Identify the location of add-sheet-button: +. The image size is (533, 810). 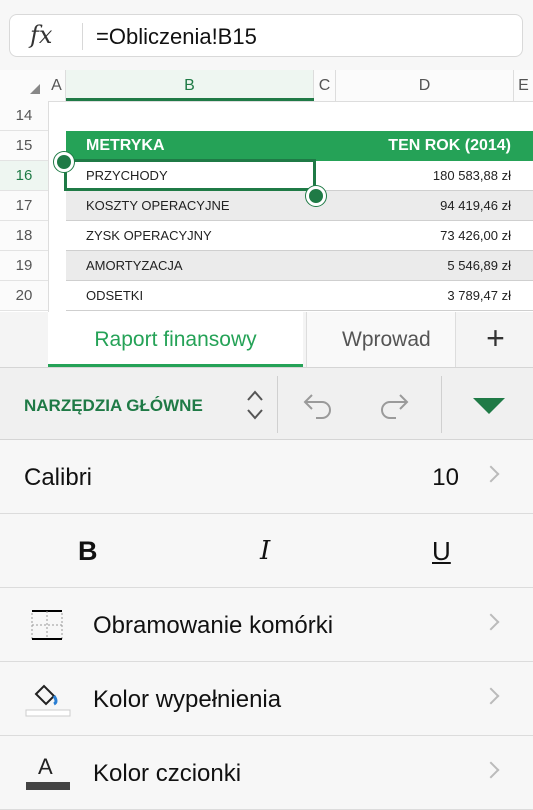
(495, 339).